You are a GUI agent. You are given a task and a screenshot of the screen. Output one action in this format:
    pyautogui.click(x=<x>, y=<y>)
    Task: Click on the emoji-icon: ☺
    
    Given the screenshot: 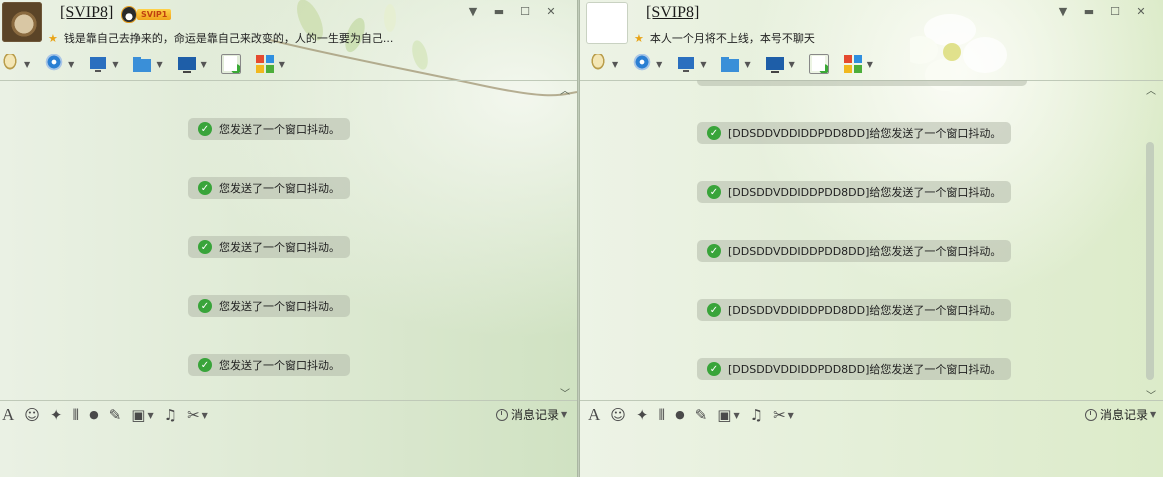 What is the action you would take?
    pyautogui.click(x=32, y=415)
    